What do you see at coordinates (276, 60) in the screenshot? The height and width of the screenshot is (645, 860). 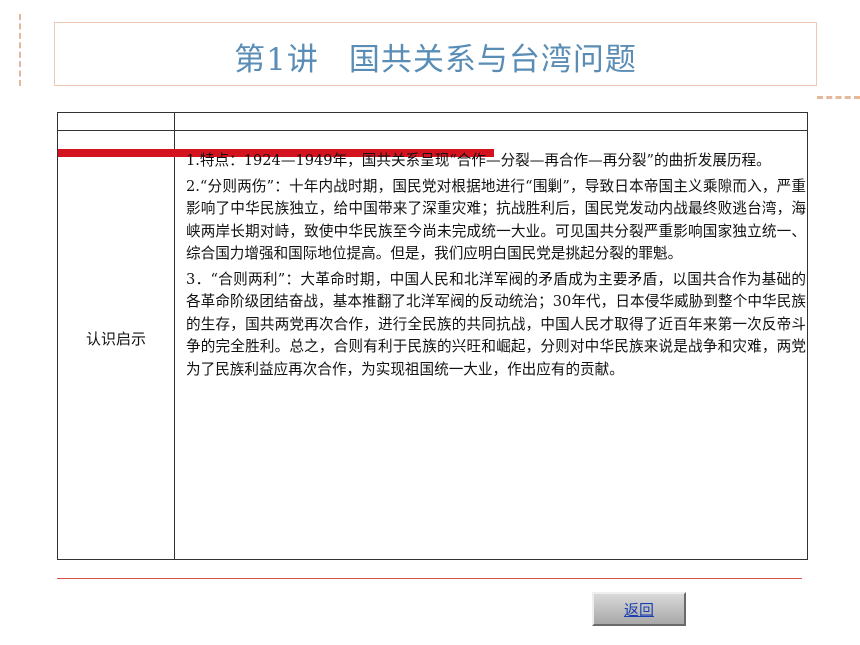 I see `title-lecture-number: 第1讲` at bounding box center [276, 60].